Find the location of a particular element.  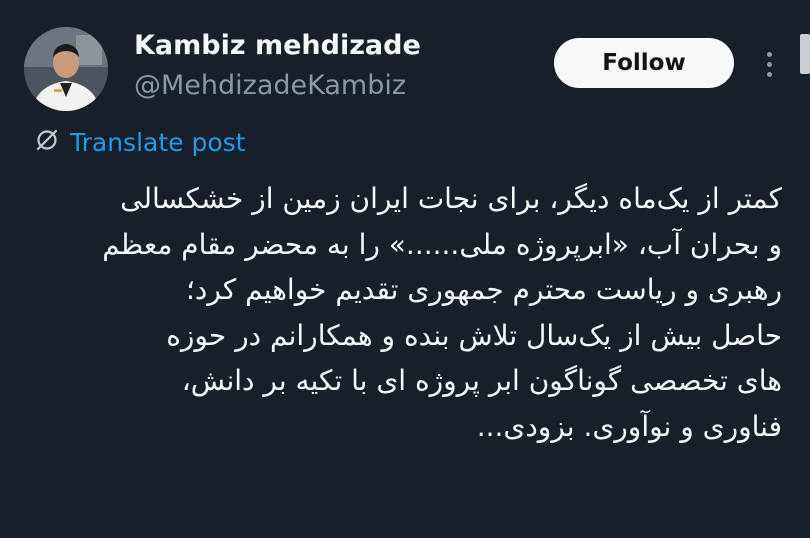

avatar is located at coordinates (66, 69).